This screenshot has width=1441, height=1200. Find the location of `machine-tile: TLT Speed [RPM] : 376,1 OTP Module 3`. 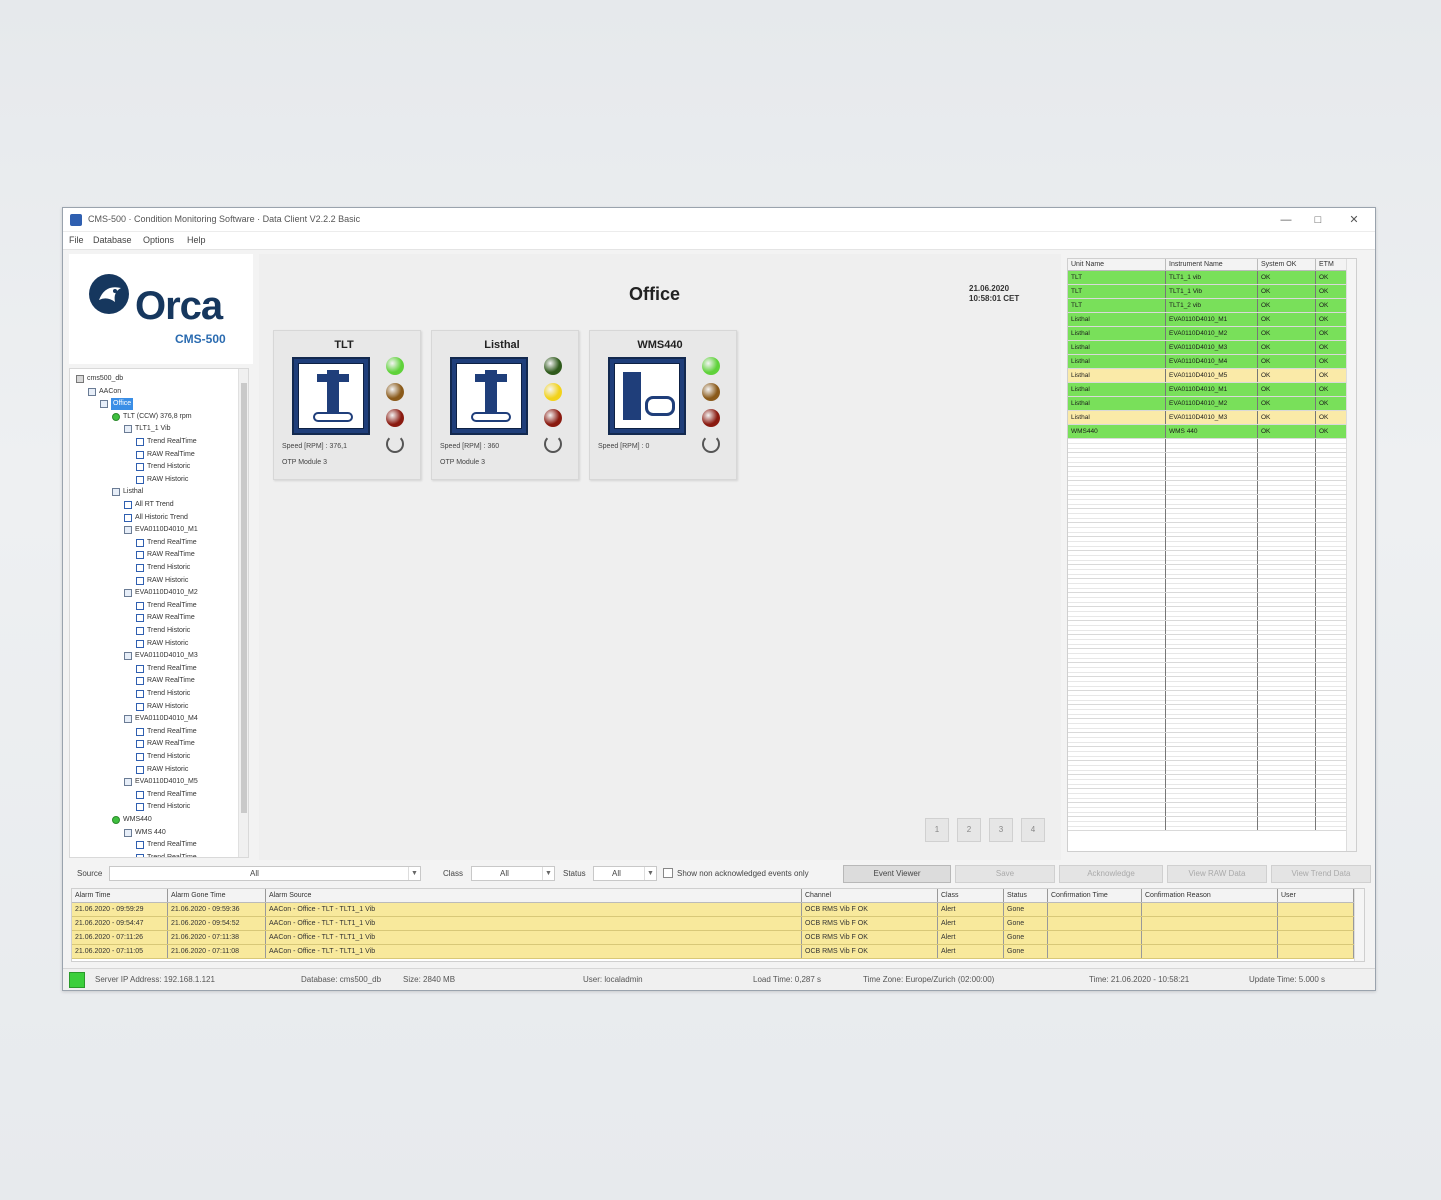

machine-tile: TLT Speed [RPM] : 376,1 OTP Module 3 is located at coordinates (347, 405).